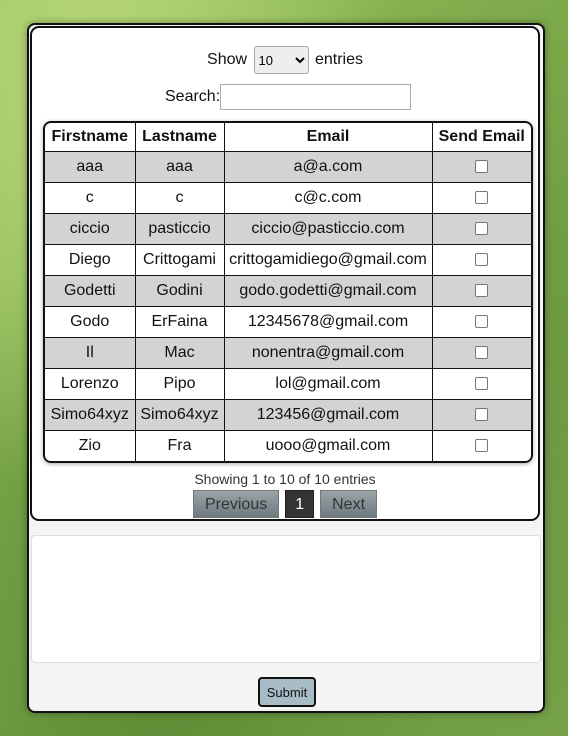 This screenshot has height=736, width=568. Describe the element at coordinates (179, 229) in the screenshot. I see `cell-lastname: pasticcio` at that location.